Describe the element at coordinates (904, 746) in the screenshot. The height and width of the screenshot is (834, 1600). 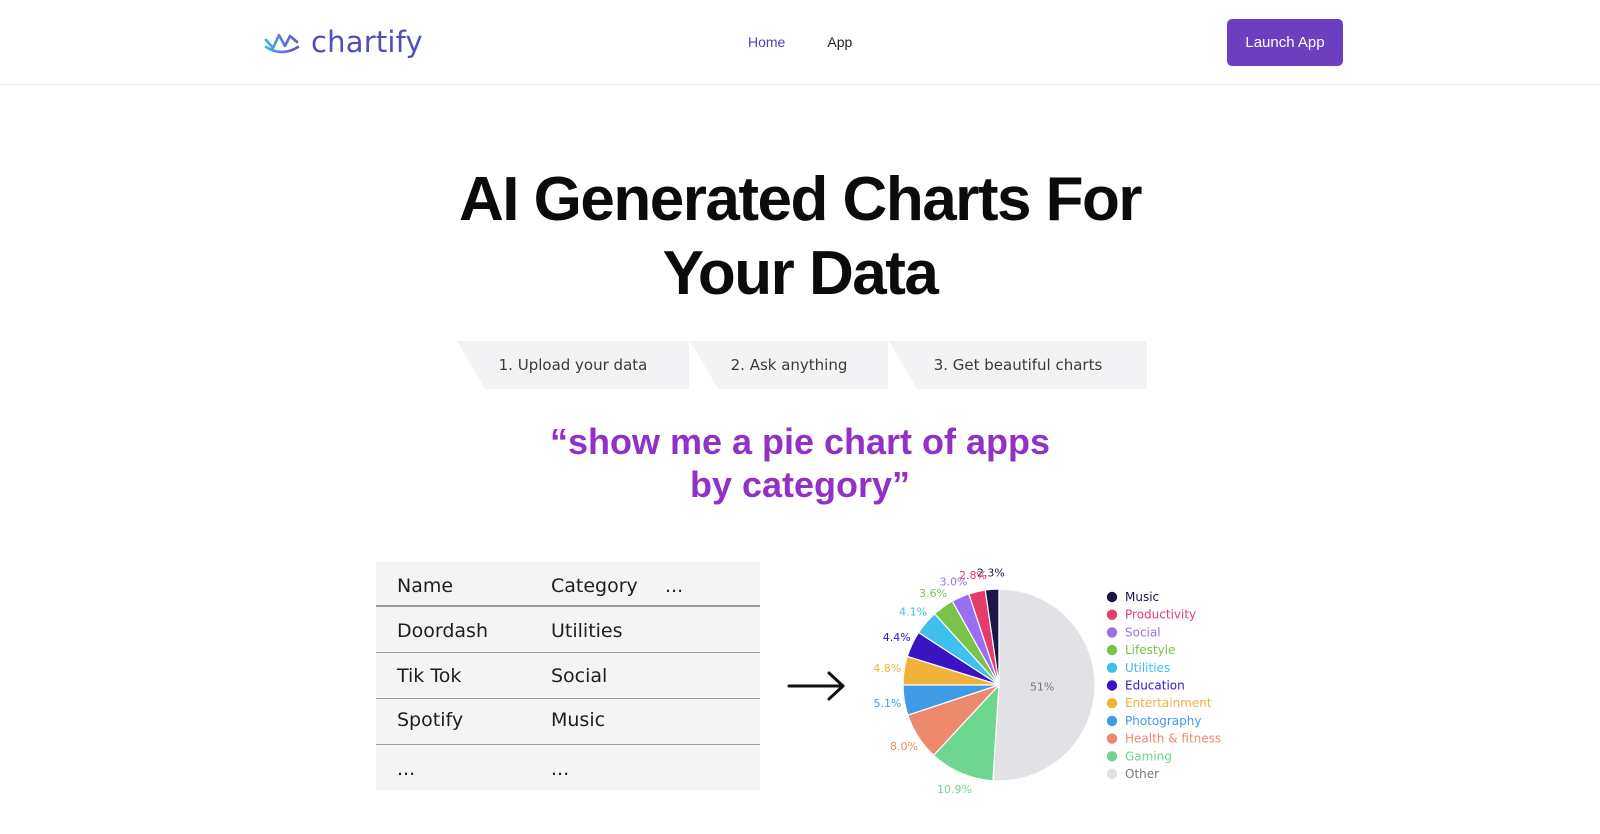
I see `pie-data-label: 8.0%` at that location.